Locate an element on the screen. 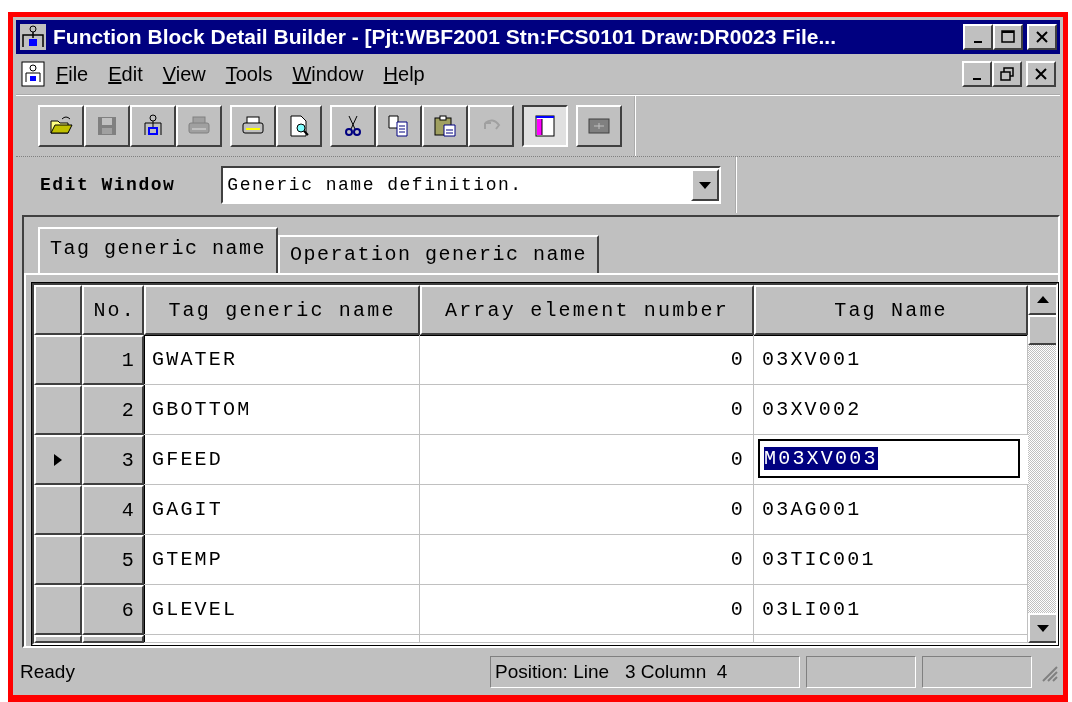 Image resolution: width=1072 pixels, height=702 pixels. down-arrow-icon is located at coordinates (1043, 628).